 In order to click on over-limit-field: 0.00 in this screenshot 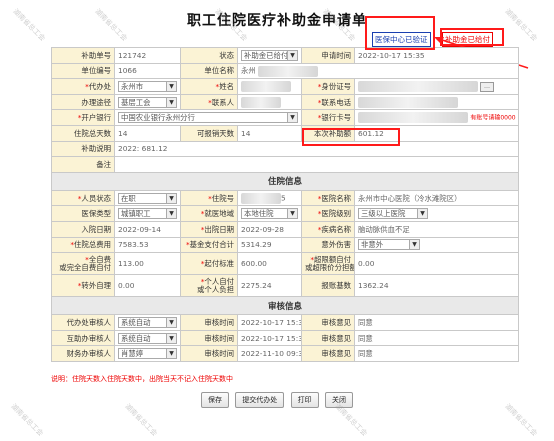, I will do `click(436, 264)`.